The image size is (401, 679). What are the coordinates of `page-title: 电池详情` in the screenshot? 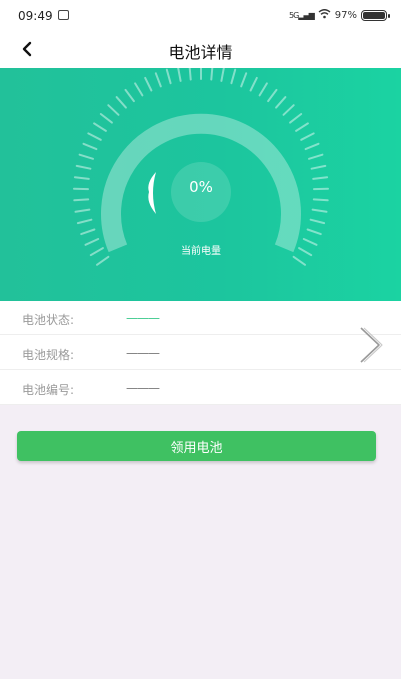 It's located at (200, 52).